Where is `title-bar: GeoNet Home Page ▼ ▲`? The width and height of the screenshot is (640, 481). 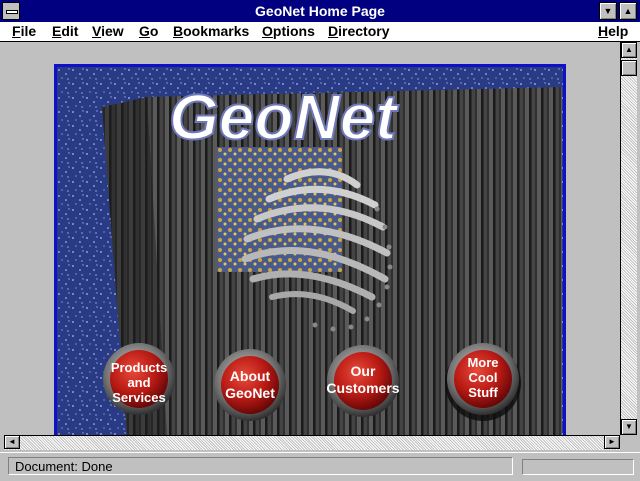
title-bar: GeoNet Home Page ▼ ▲ is located at coordinates (320, 11).